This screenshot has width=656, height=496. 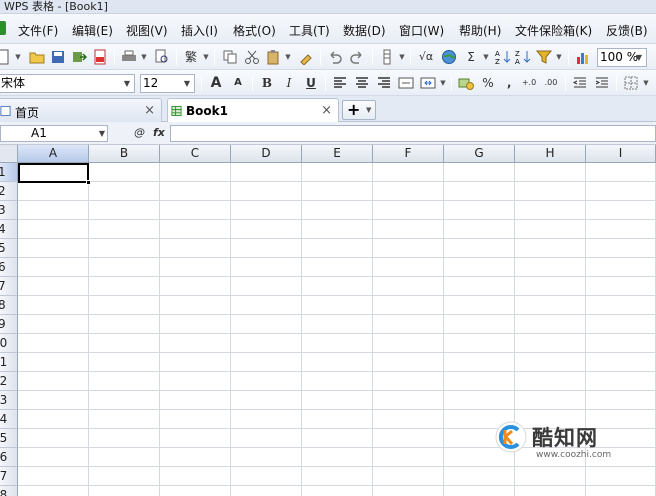 What do you see at coordinates (523, 57) in the screenshot?
I see `sort-descending-icon: ZA` at bounding box center [523, 57].